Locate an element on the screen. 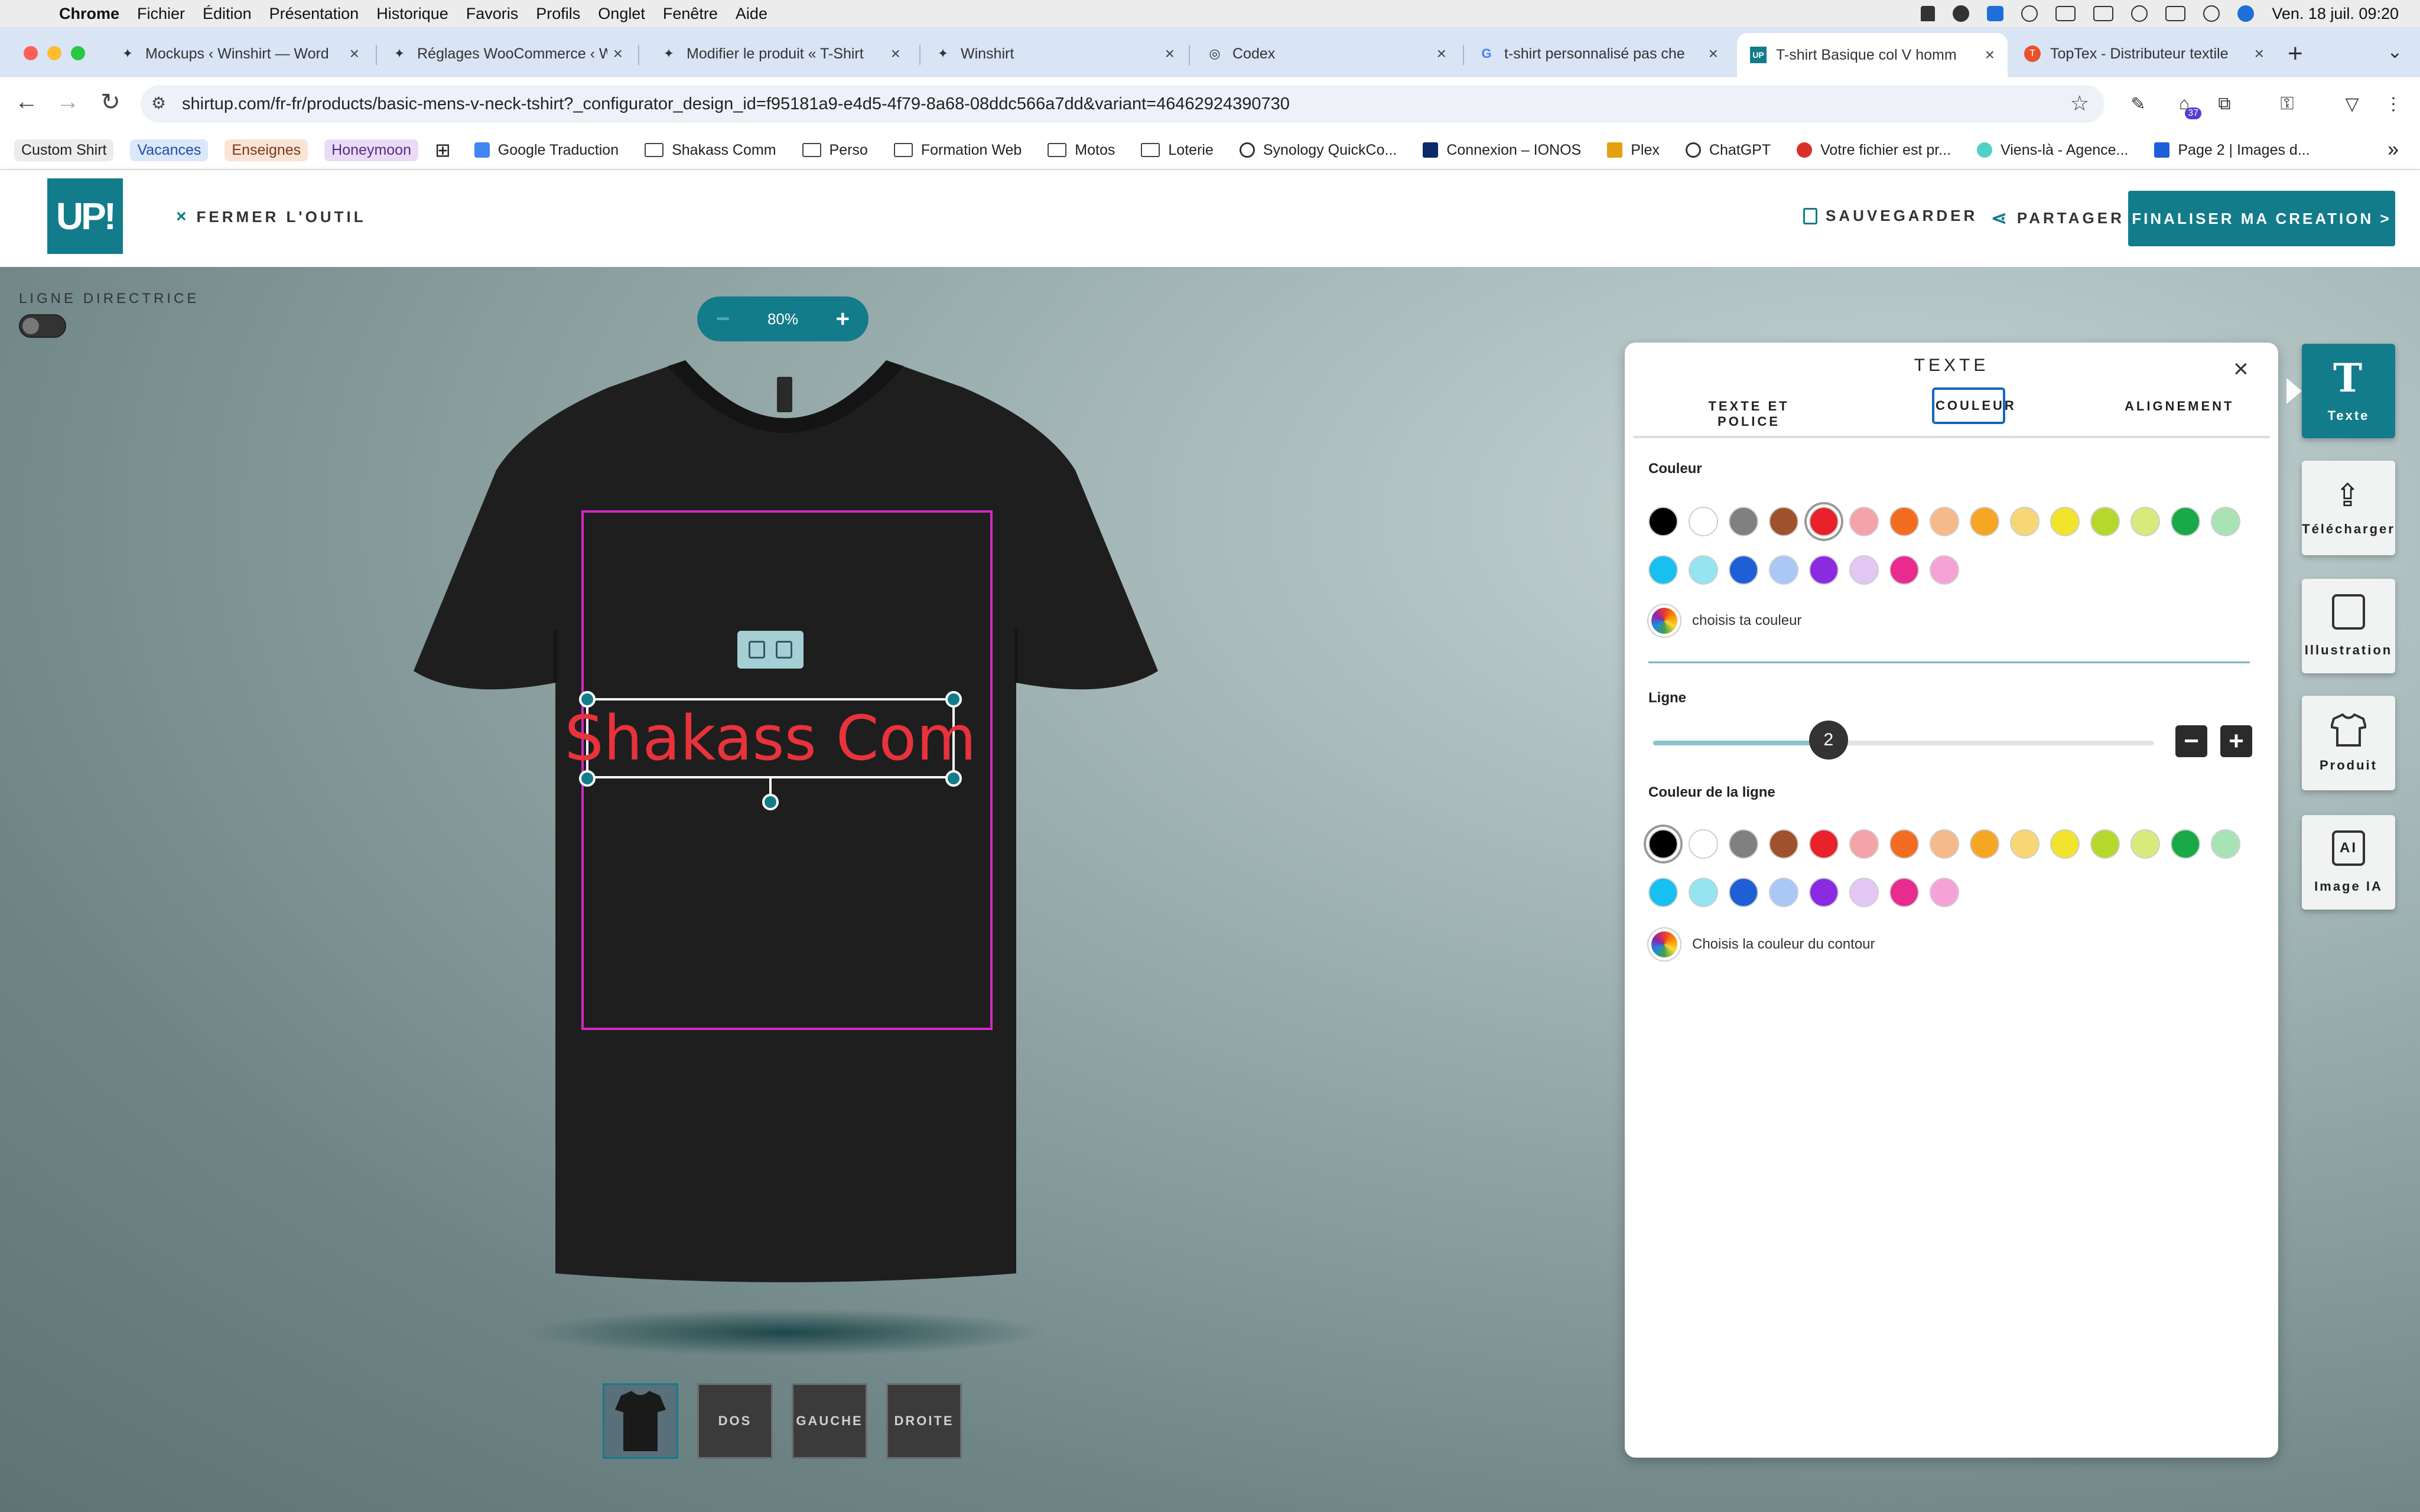 Image resolution: width=2420 pixels, height=1512 pixels. share-button: ⋖ PARTAGER is located at coordinates (2058, 218).